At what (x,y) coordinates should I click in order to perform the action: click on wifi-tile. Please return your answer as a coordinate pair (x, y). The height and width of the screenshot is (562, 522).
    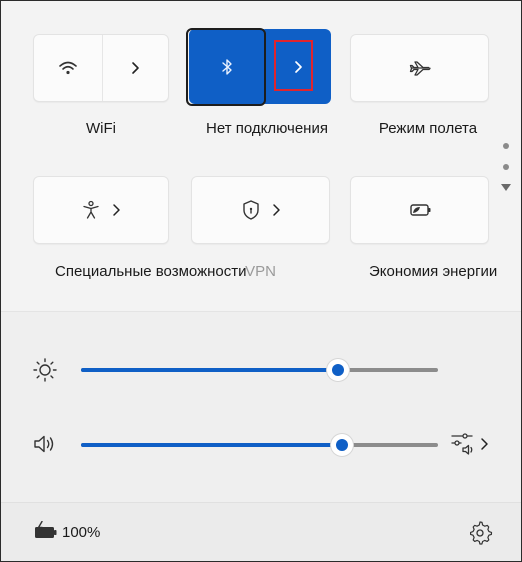
    Looking at the image, I should click on (101, 68).